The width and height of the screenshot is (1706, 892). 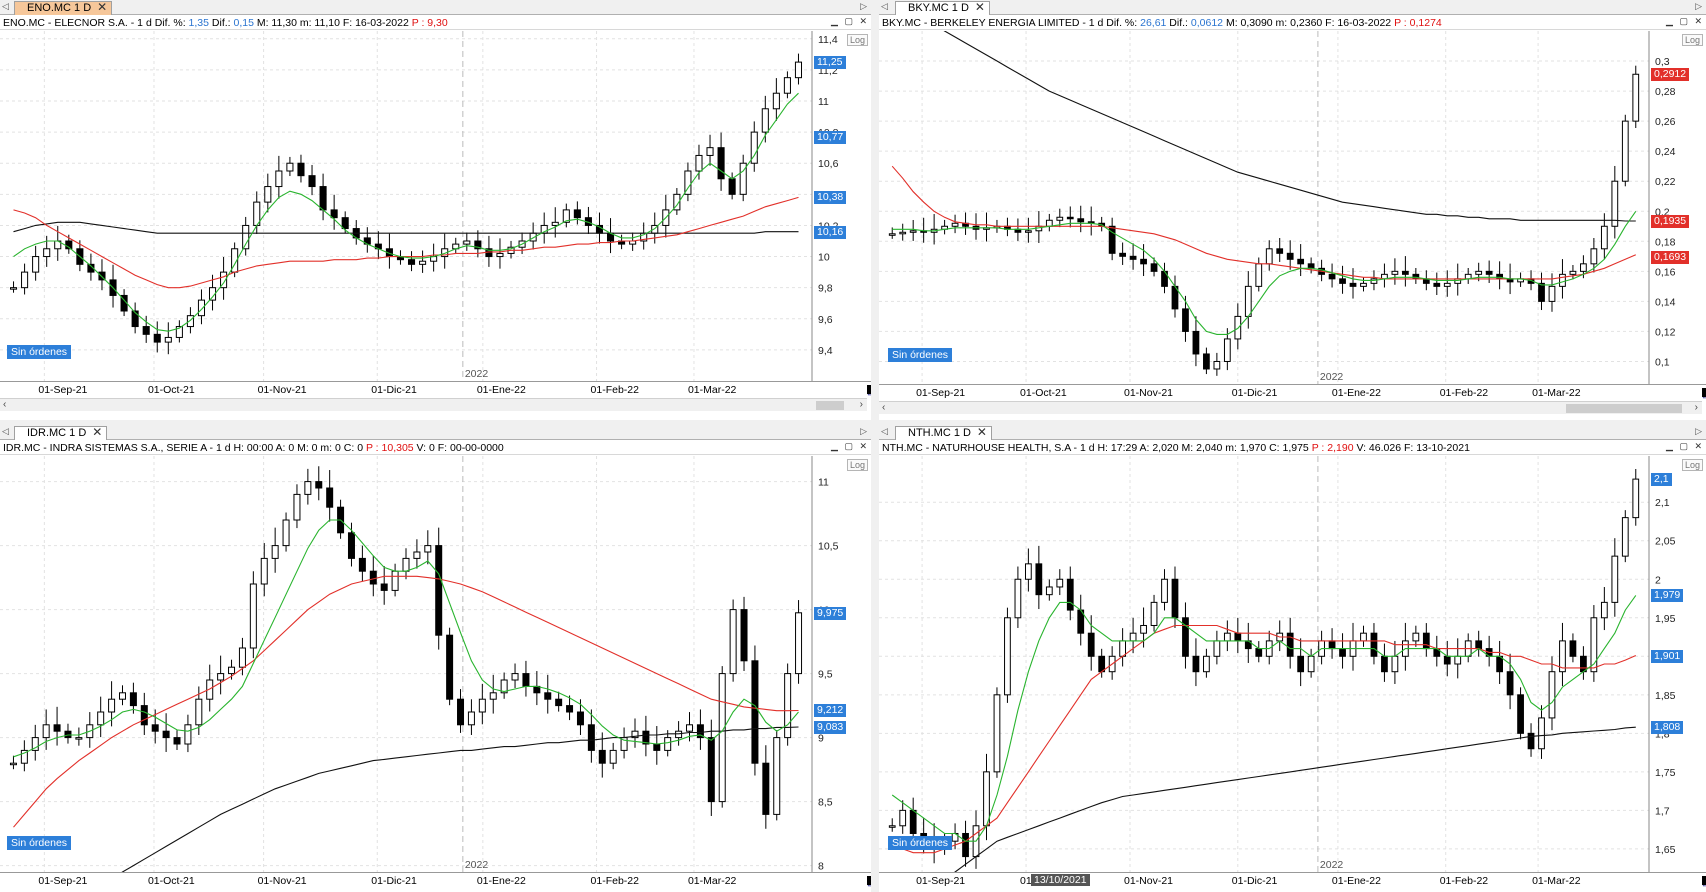 What do you see at coordinates (59, 8) in the screenshot?
I see `chart-tab-label: ENO.MC 1 D` at bounding box center [59, 8].